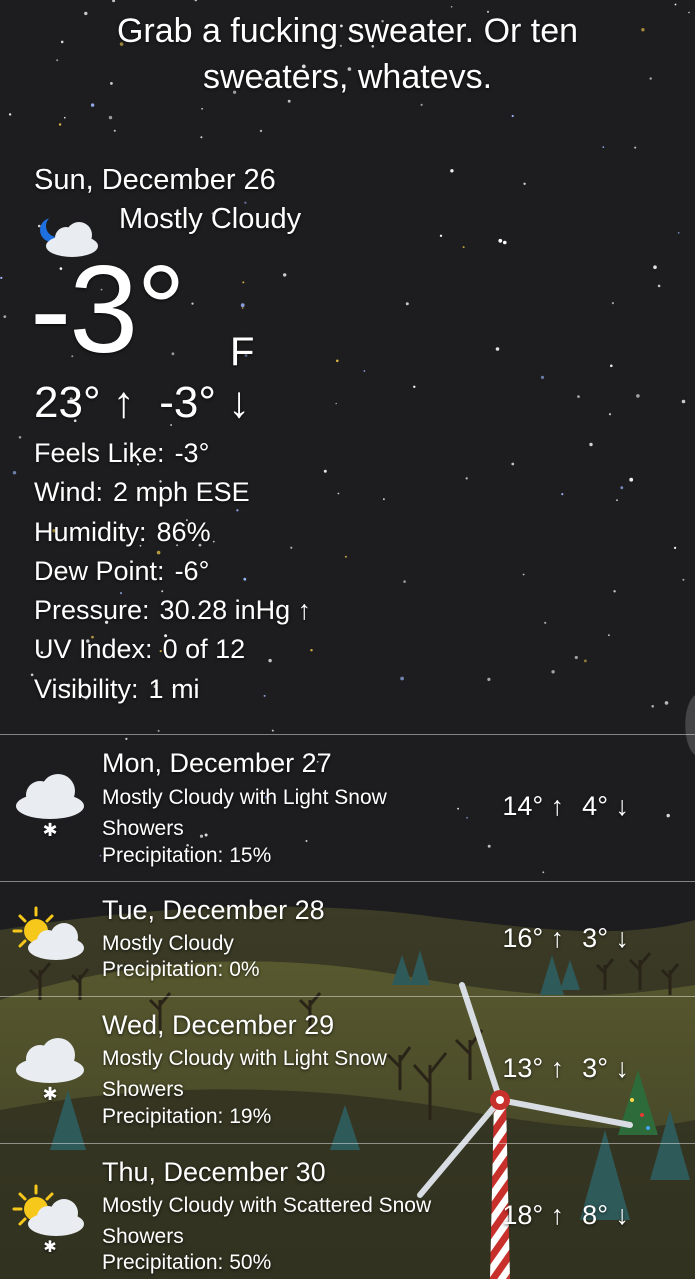 The image size is (695, 1279). Describe the element at coordinates (84, 402) in the screenshot. I see `high-temp: 23° ↑` at that location.